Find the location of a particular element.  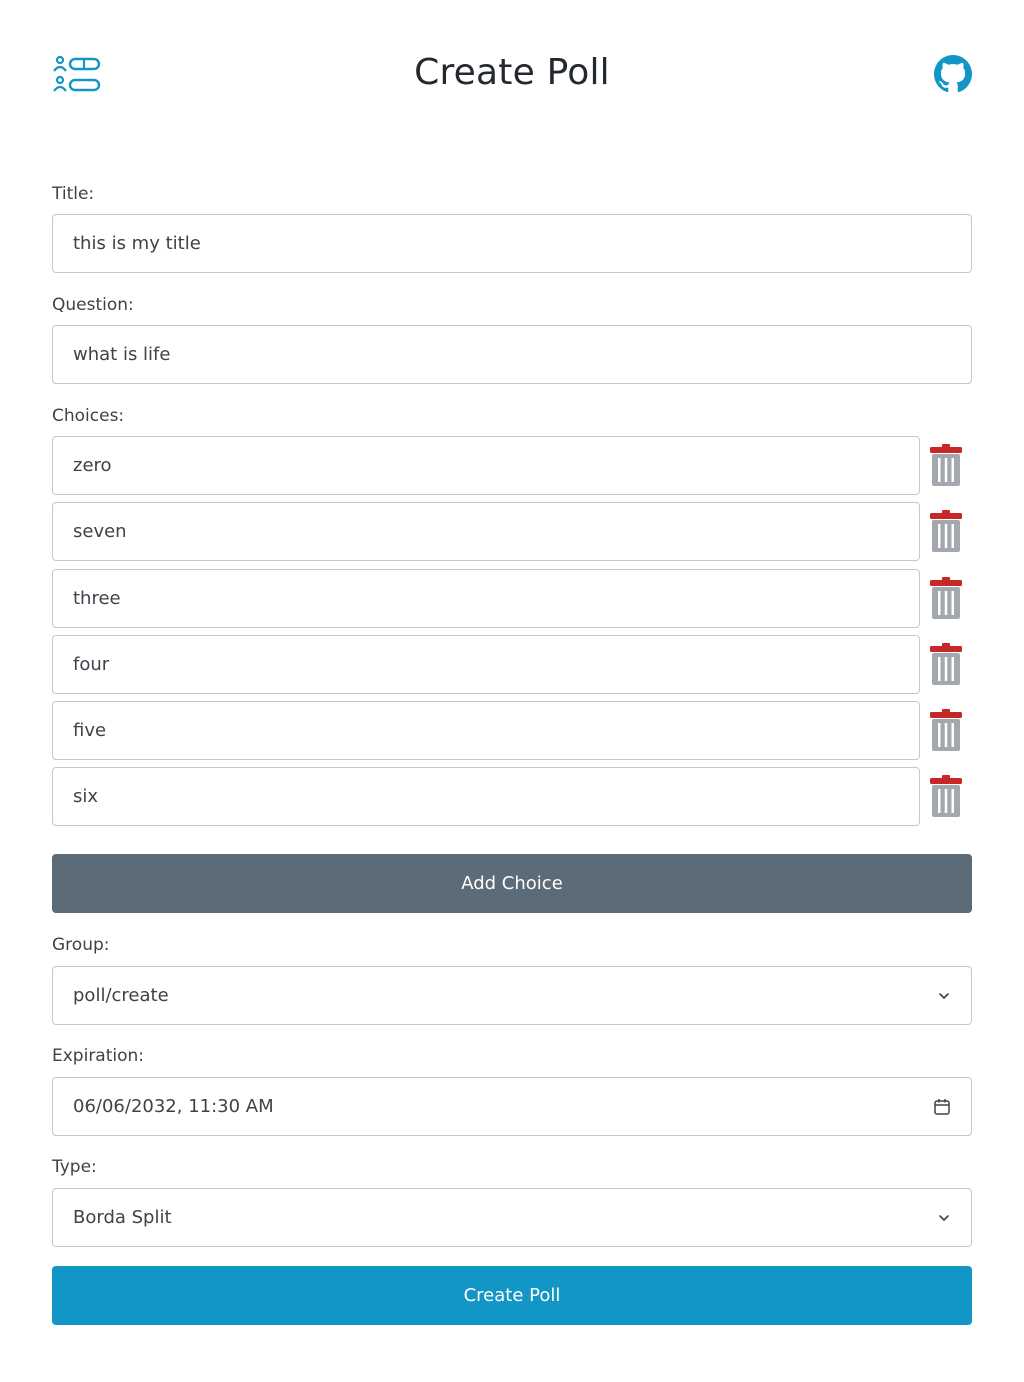

title-input: this is my title is located at coordinates (512, 243).